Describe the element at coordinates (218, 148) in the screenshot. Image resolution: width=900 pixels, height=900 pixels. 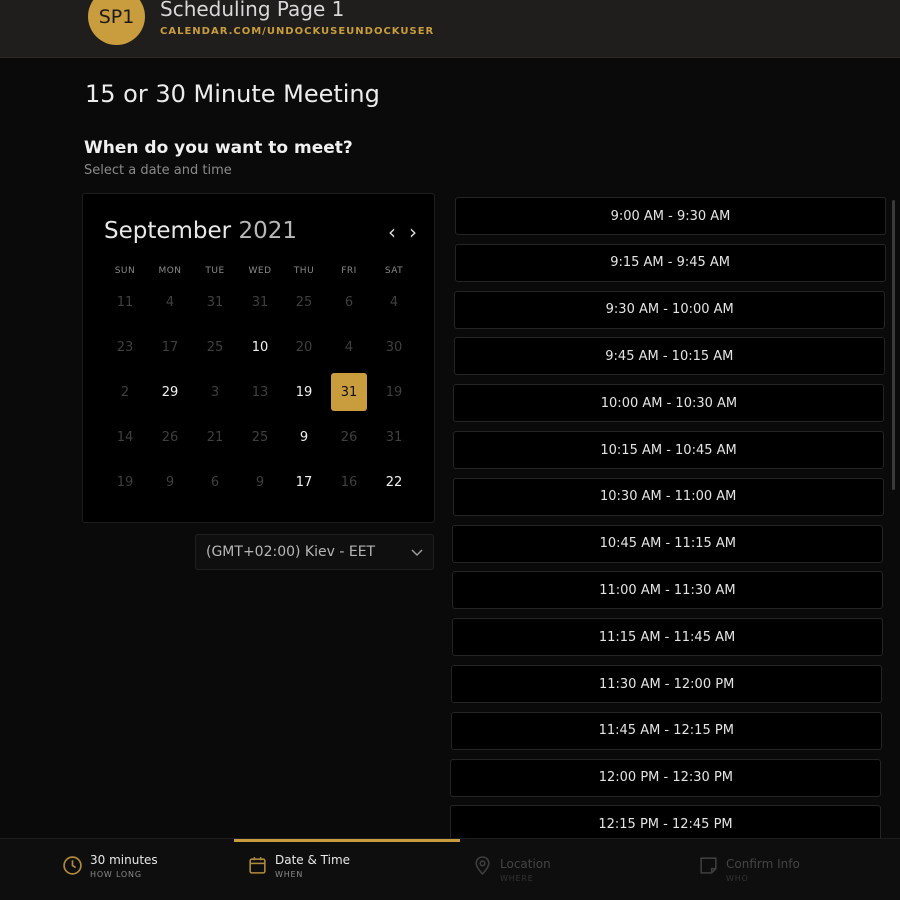
I see `when-question: When do you want to meet?` at that location.